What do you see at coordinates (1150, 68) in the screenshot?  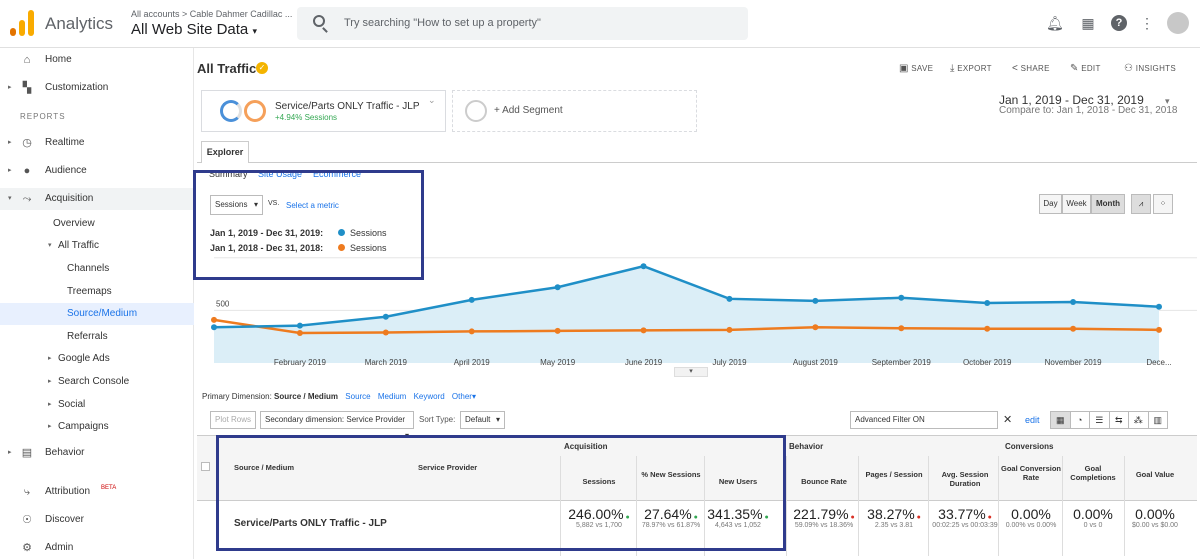 I see `insights-button: ⚇ INSIGHTS` at bounding box center [1150, 68].